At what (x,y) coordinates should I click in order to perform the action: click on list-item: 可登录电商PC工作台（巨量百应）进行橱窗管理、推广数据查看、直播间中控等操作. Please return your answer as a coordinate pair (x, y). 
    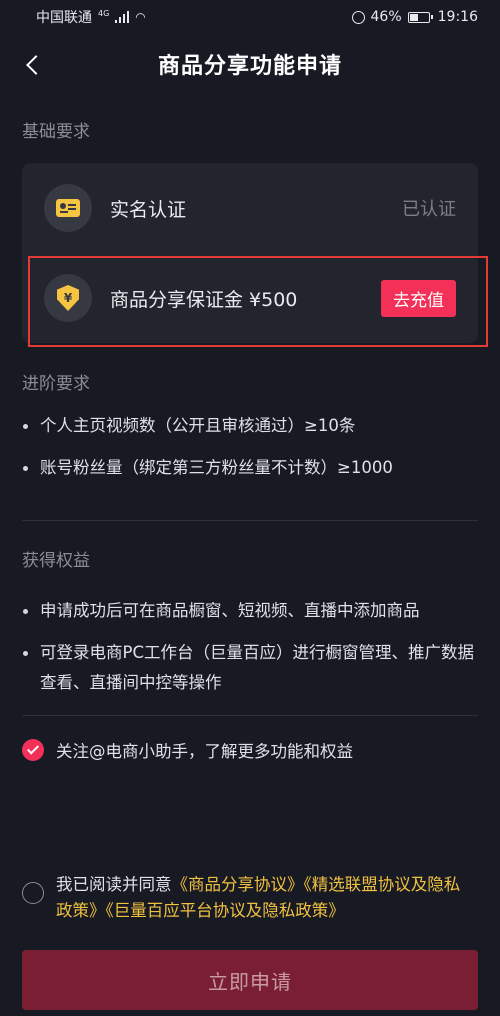
    Looking at the image, I should click on (252, 668).